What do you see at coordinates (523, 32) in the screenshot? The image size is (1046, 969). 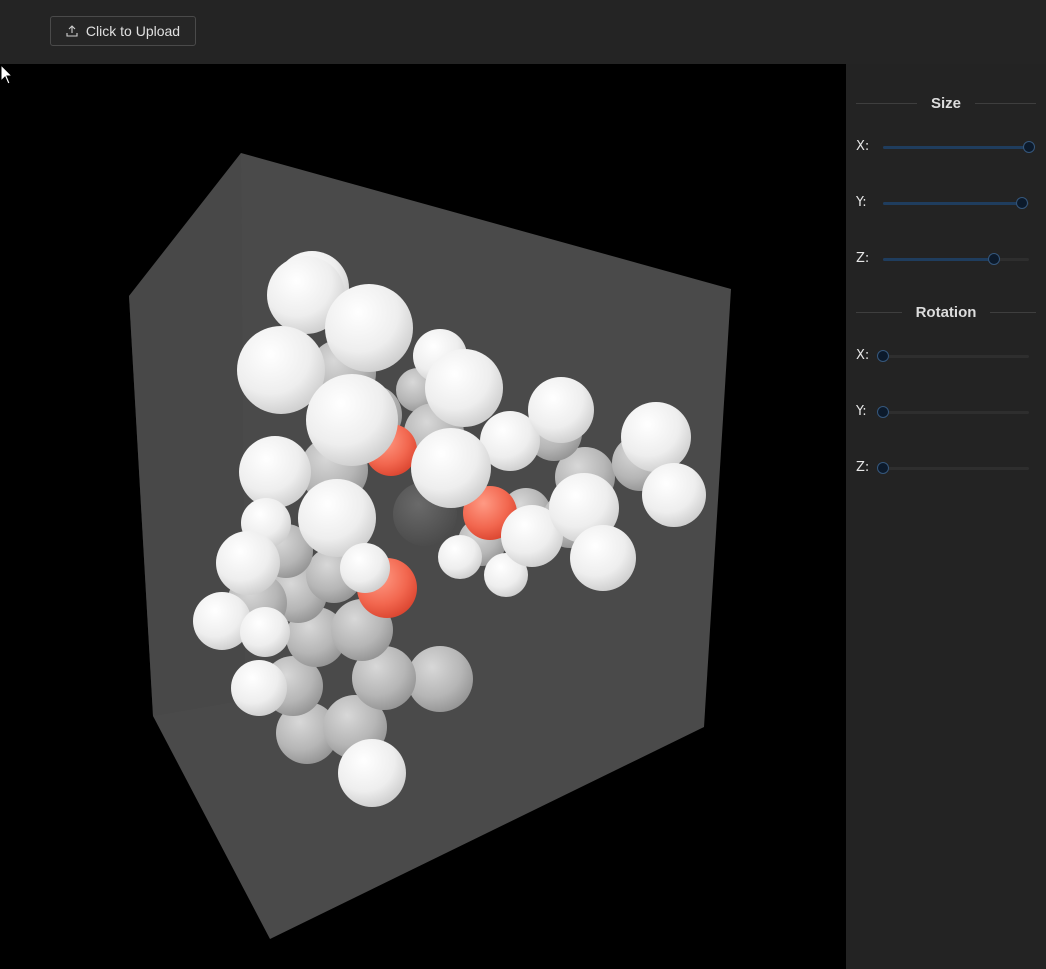 I see `top-toolbar: Click to Upload` at bounding box center [523, 32].